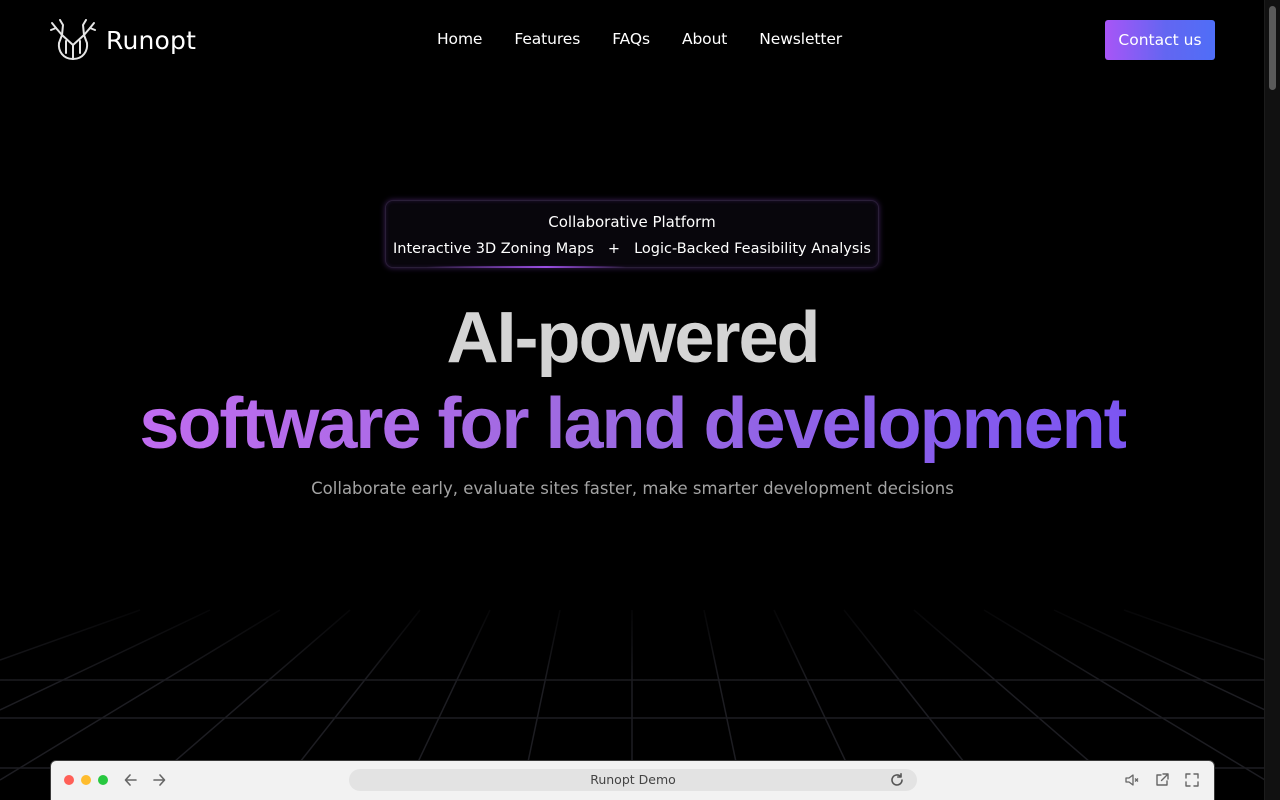  I want to click on scrollbar-thumb, so click(1272, 48).